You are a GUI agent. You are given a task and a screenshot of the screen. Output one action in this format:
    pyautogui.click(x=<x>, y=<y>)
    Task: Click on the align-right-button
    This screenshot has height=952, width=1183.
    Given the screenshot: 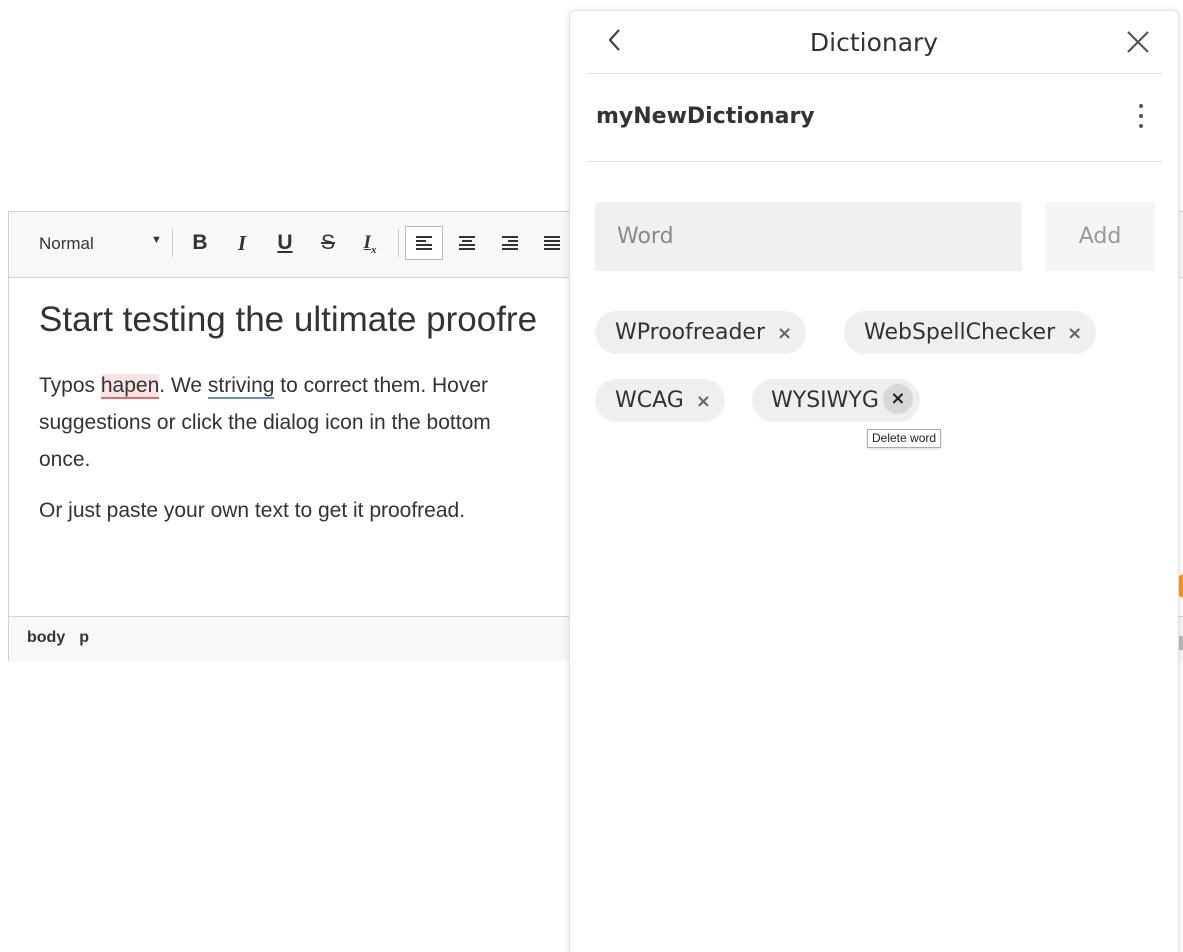 What is the action you would take?
    pyautogui.click(x=510, y=243)
    